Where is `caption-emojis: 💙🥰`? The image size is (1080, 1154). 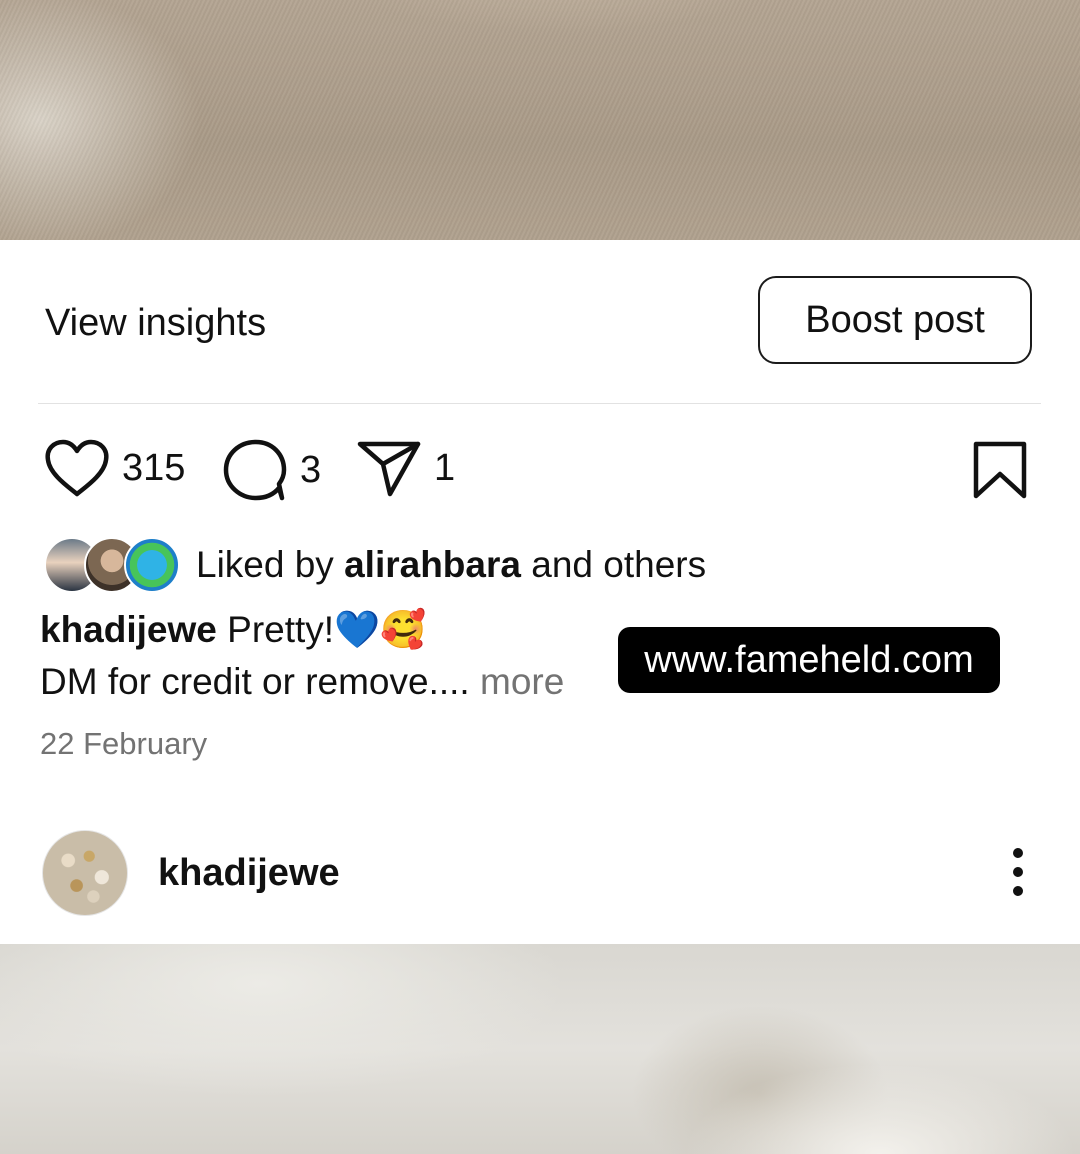
caption-emojis: 💙🥰 is located at coordinates (380, 629).